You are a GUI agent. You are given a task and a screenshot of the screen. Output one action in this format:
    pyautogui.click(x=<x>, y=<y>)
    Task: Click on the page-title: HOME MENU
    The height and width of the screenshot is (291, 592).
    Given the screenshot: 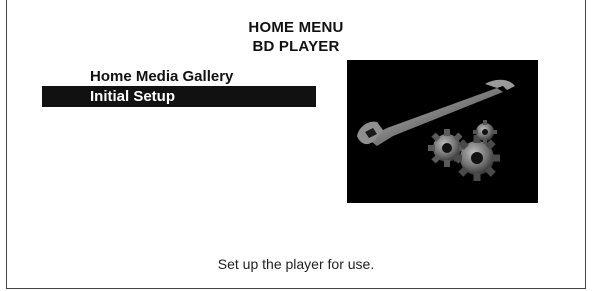 What is the action you would take?
    pyautogui.click(x=296, y=27)
    